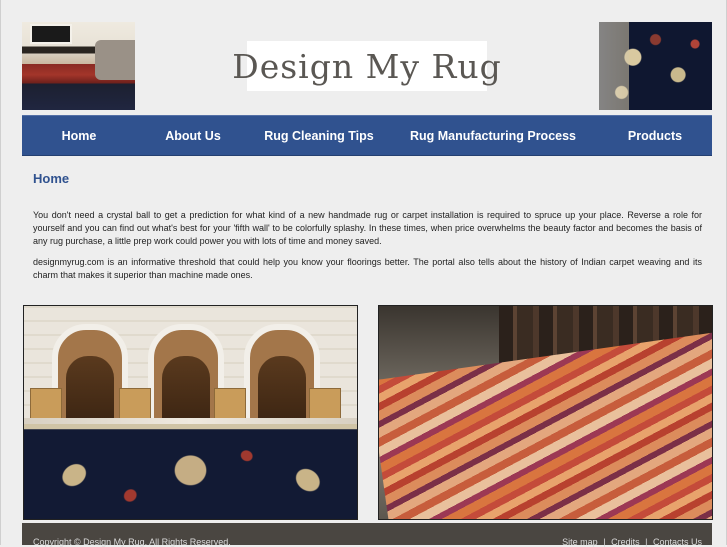 This screenshot has height=547, width=727. What do you see at coordinates (655, 135) in the screenshot?
I see `nav-item-products: Products` at bounding box center [655, 135].